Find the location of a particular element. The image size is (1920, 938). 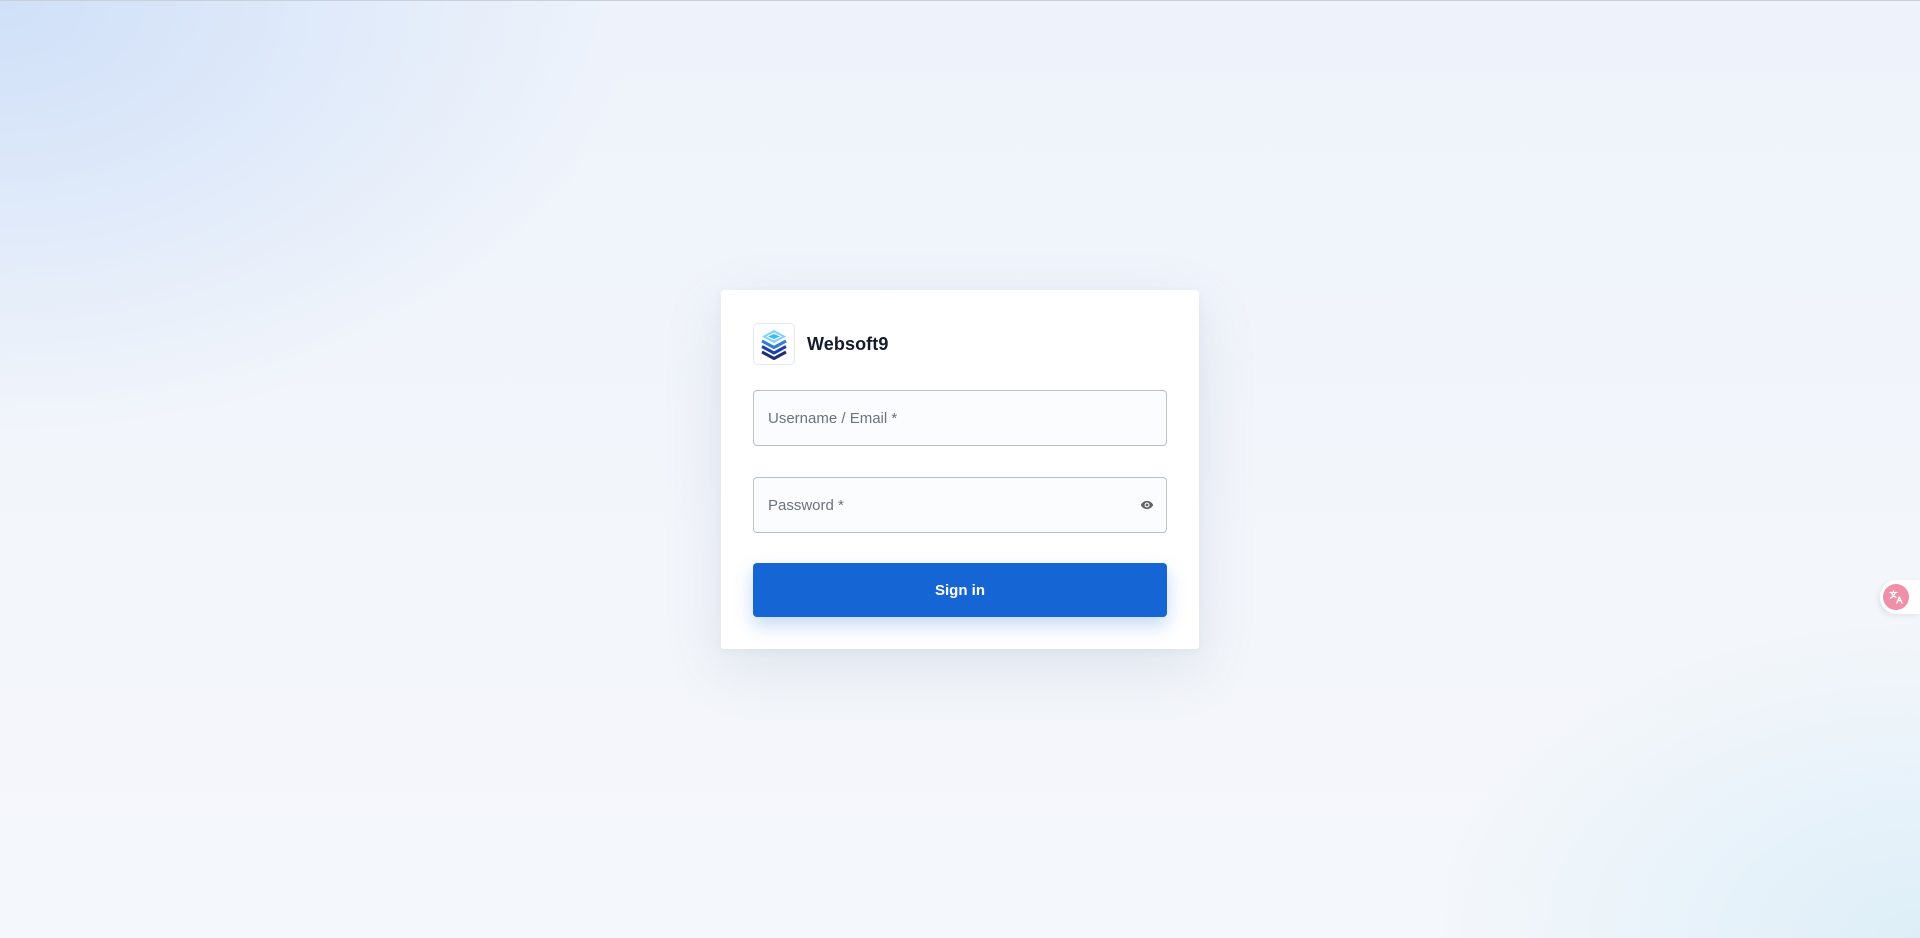

top-border is located at coordinates (960, 0).